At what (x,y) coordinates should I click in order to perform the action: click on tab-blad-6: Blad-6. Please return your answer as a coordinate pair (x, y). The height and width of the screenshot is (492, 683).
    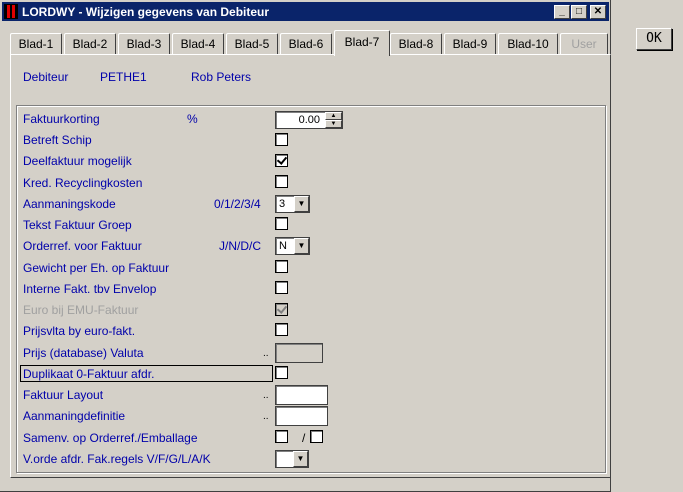
    Looking at the image, I should click on (306, 44).